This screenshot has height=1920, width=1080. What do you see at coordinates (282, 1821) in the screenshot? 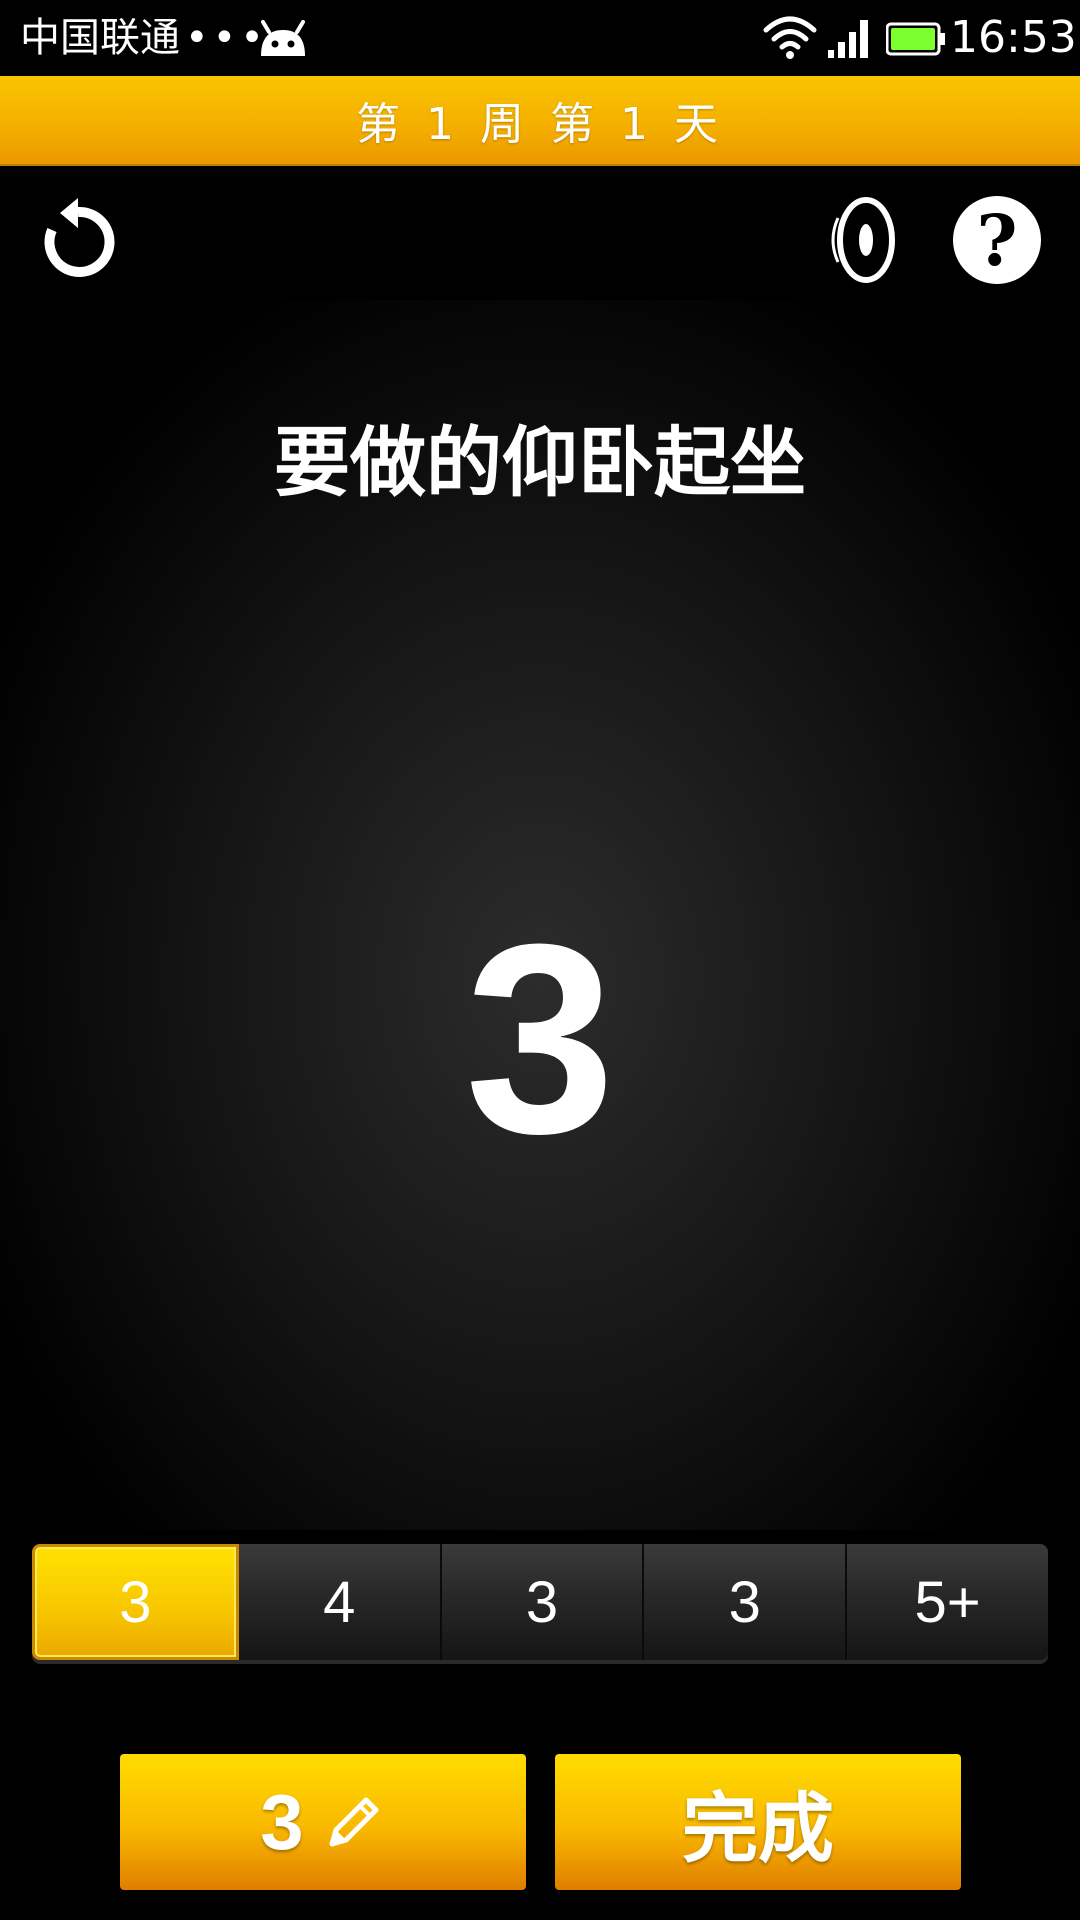
I see `edit-count-value: 3` at bounding box center [282, 1821].